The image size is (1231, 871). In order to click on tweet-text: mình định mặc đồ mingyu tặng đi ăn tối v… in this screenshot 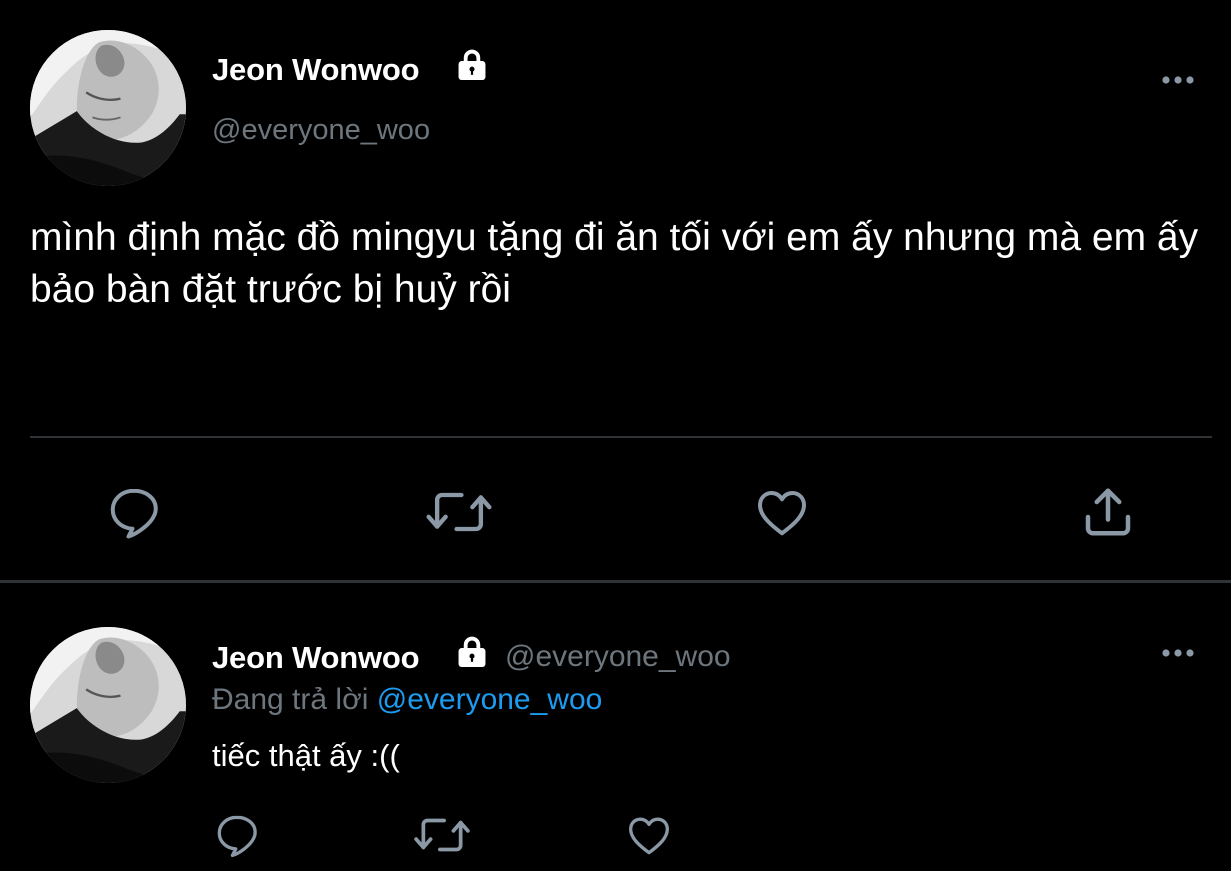, I will do `click(614, 263)`.